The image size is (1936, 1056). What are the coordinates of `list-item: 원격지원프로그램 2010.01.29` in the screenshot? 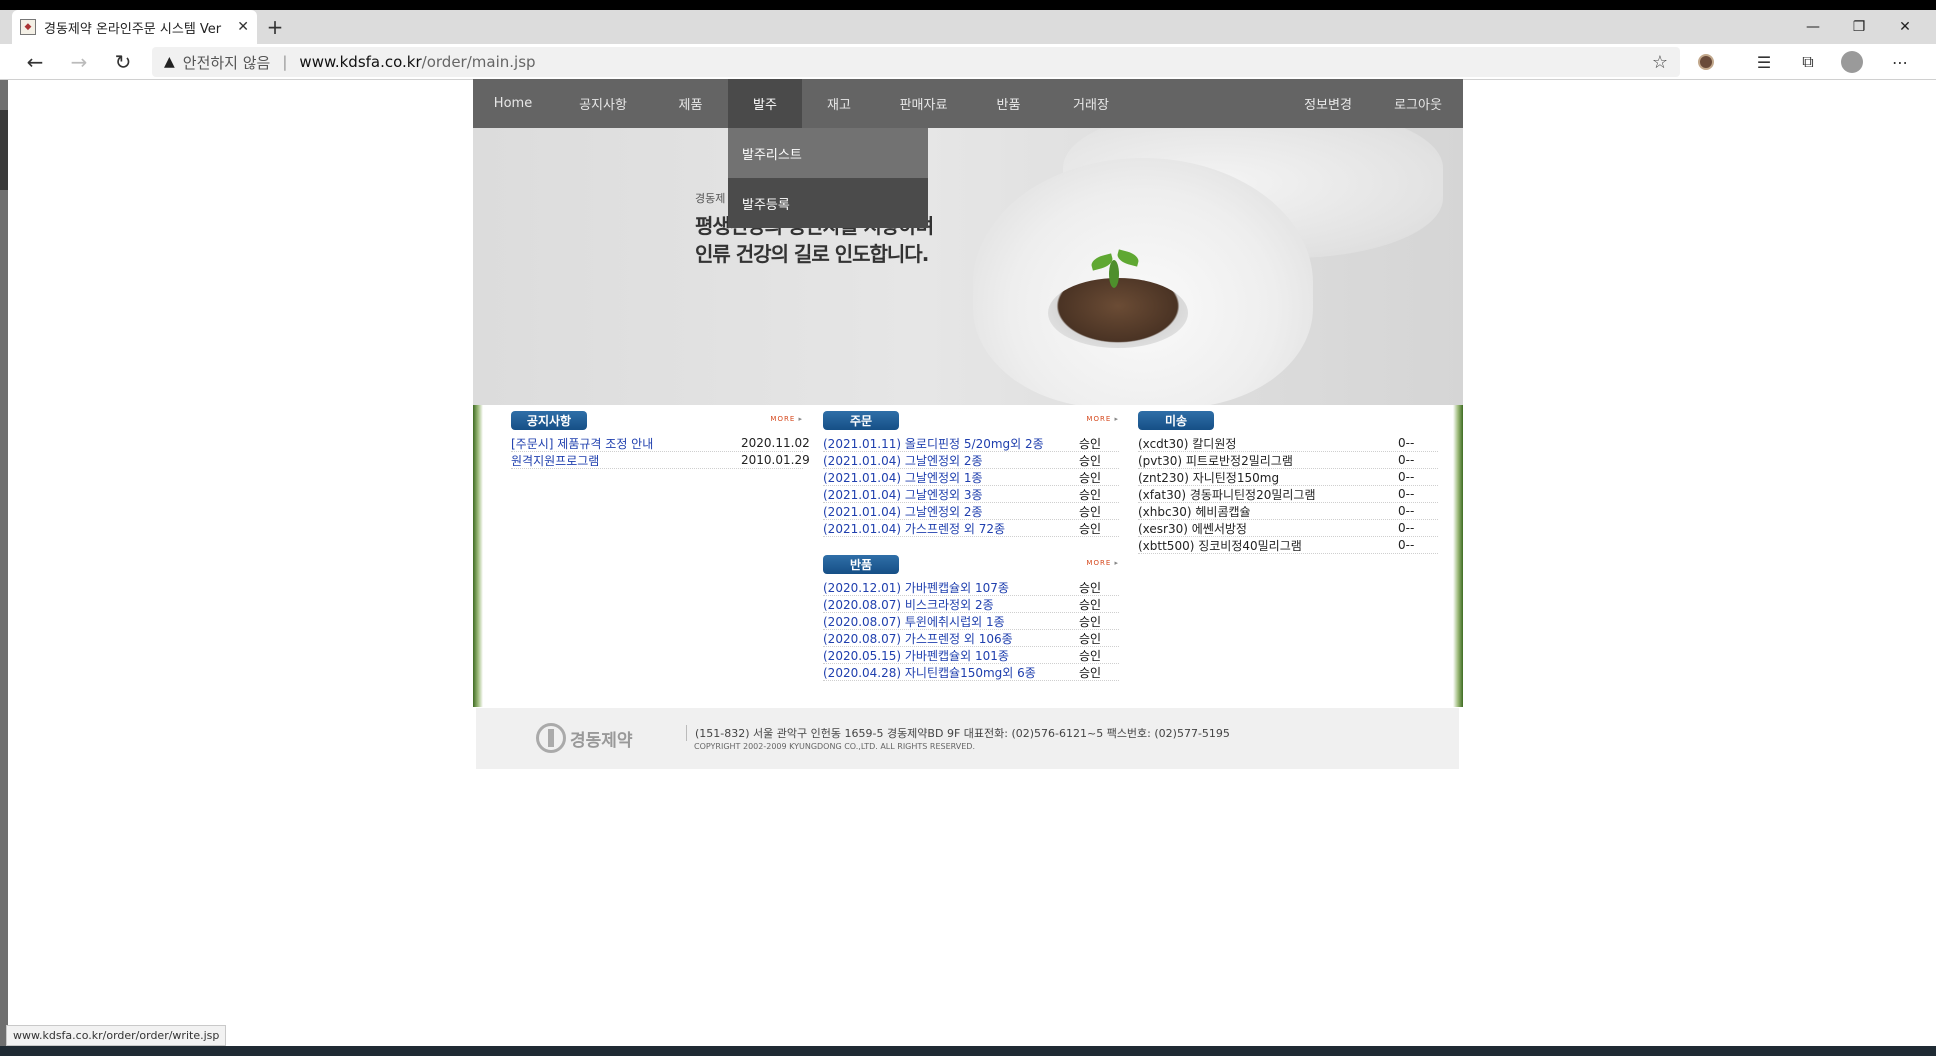 It's located at (660, 460).